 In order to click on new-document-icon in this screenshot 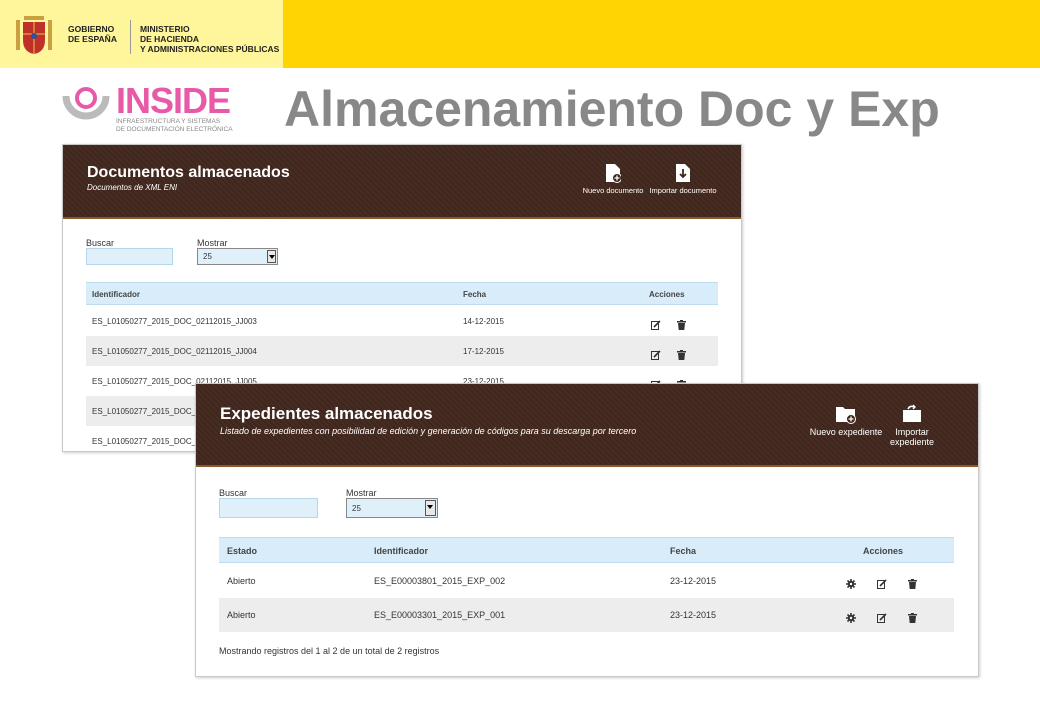, I will do `click(613, 173)`.